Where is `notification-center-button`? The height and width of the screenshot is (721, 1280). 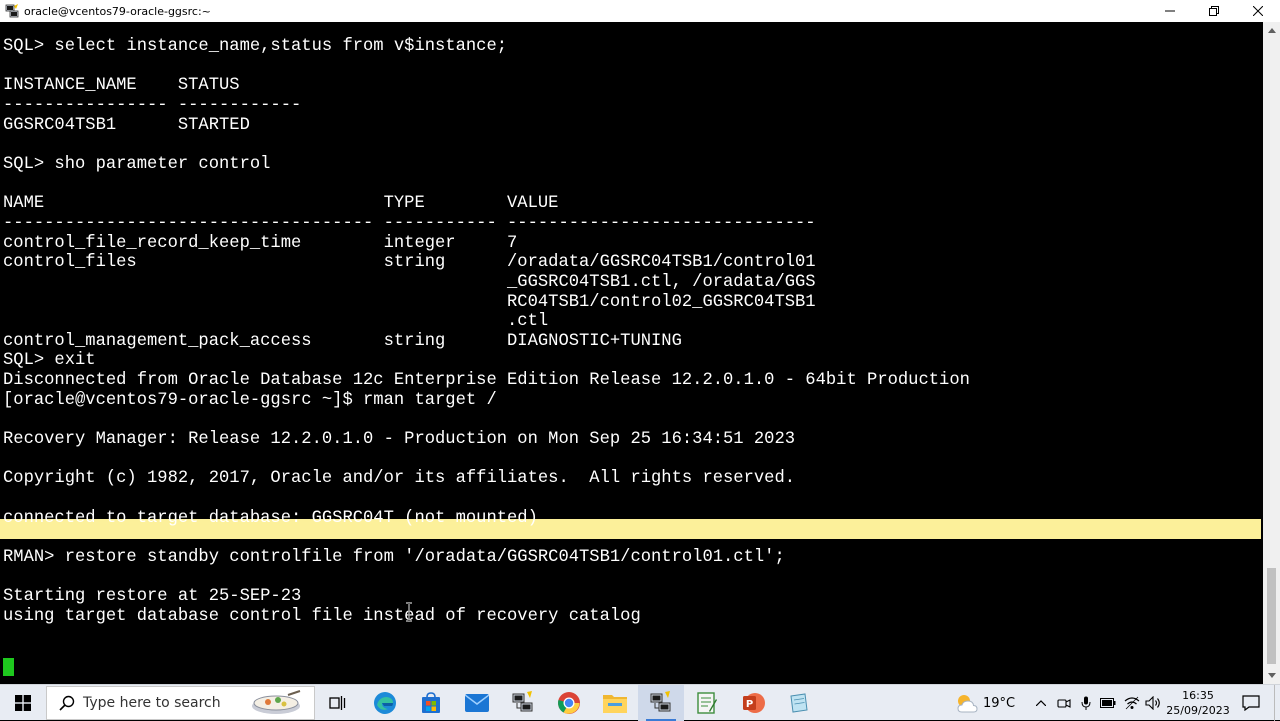
notification-center-button is located at coordinates (1251, 703).